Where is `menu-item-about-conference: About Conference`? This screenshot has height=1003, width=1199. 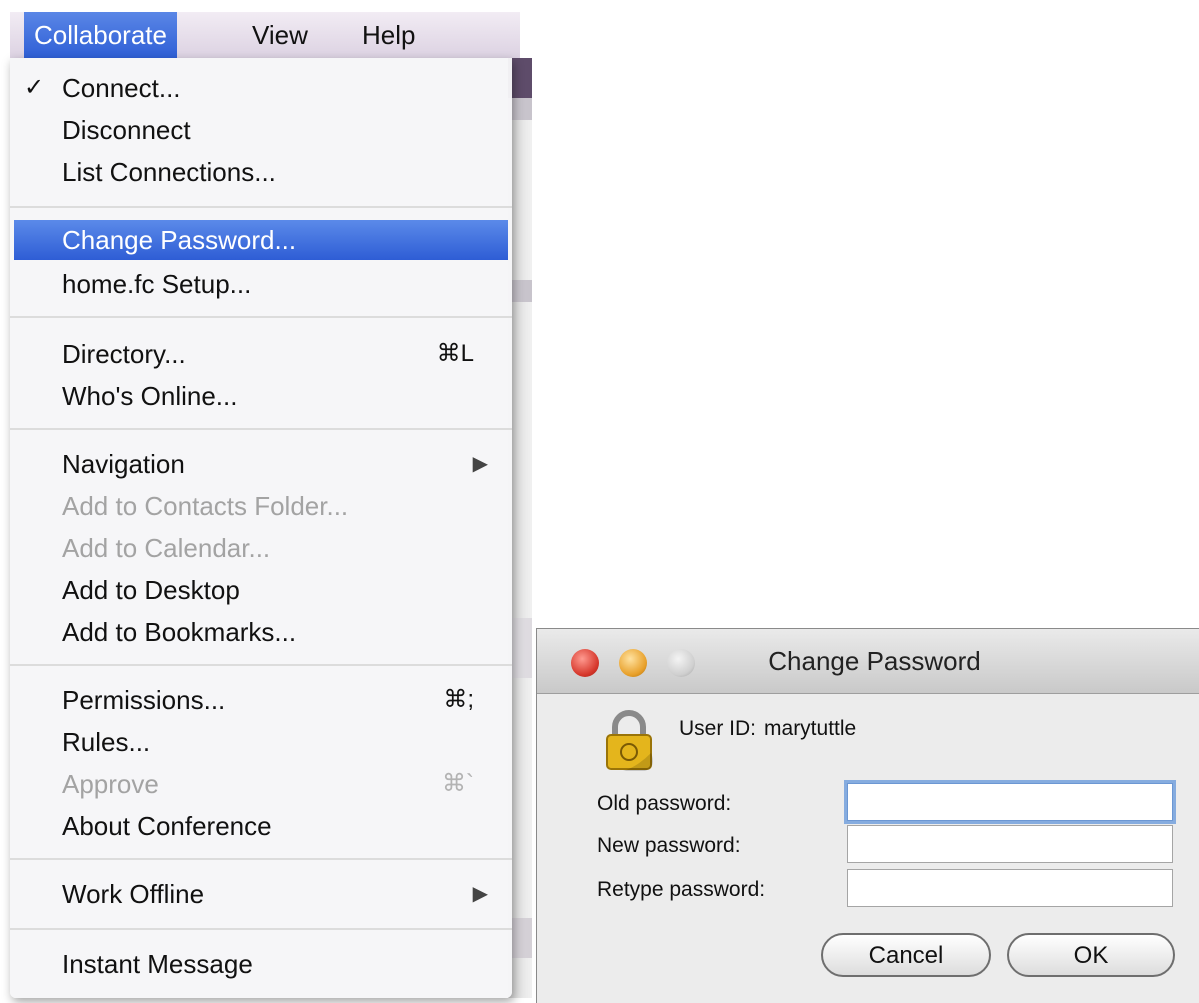
menu-item-about-conference: About Conference is located at coordinates (261, 826).